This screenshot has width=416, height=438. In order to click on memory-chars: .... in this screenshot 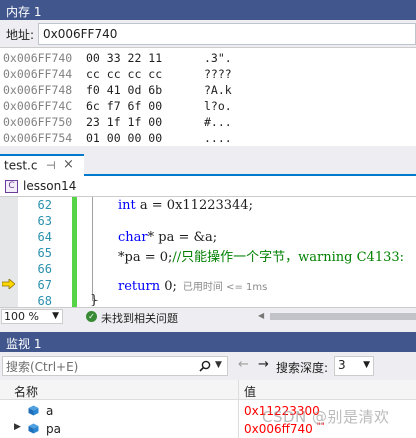, I will do `click(218, 138)`.